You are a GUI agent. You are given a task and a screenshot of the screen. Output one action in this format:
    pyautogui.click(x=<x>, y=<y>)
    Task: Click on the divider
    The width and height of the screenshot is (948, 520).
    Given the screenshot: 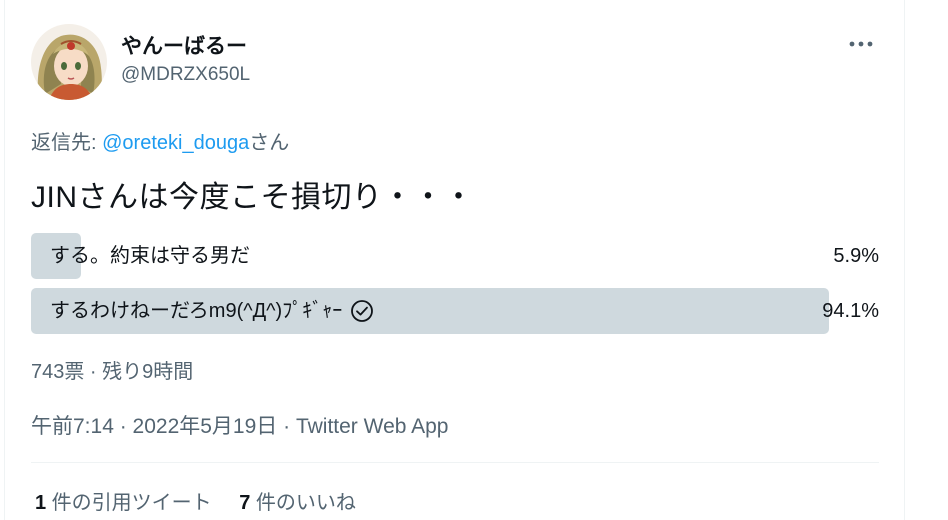 What is the action you would take?
    pyautogui.click(x=455, y=462)
    